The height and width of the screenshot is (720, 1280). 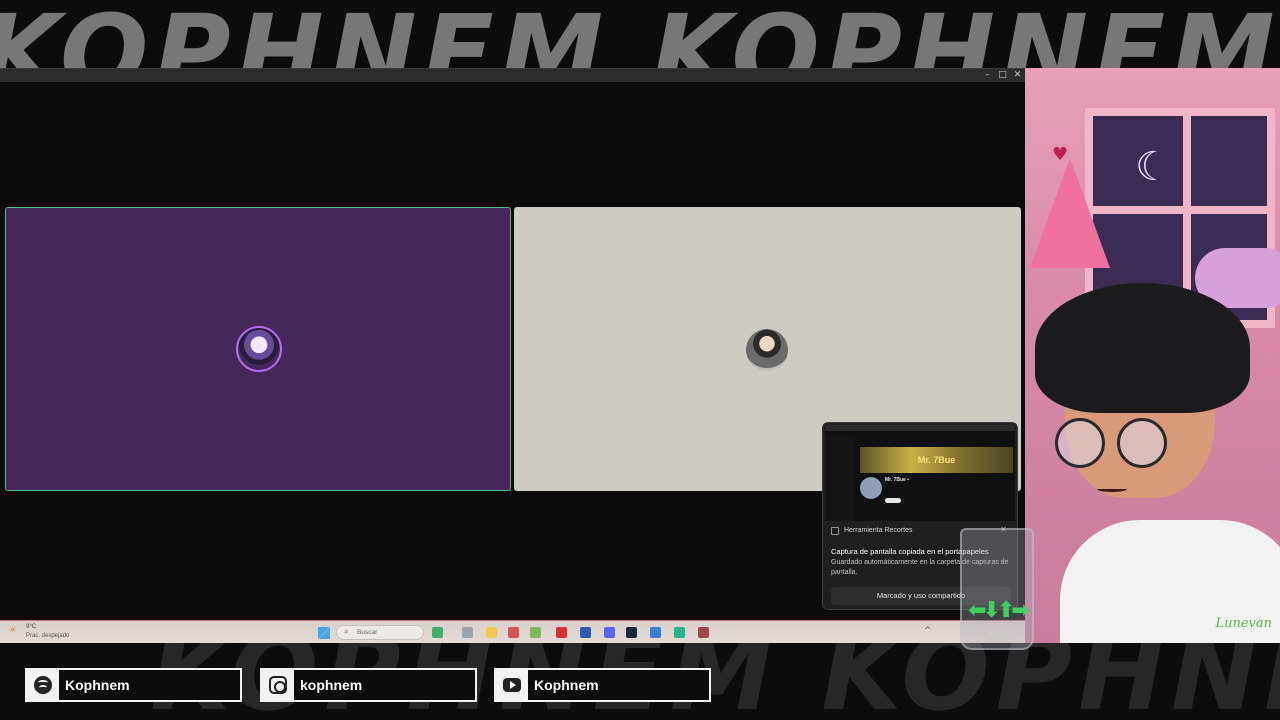 What do you see at coordinates (1243, 623) in the screenshot?
I see `artist-signature: Lunevan` at bounding box center [1243, 623].